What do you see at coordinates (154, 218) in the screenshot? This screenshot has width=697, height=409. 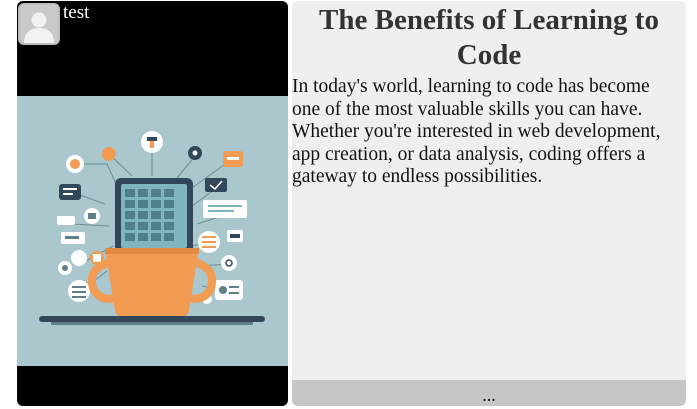 I see `laptop-device` at bounding box center [154, 218].